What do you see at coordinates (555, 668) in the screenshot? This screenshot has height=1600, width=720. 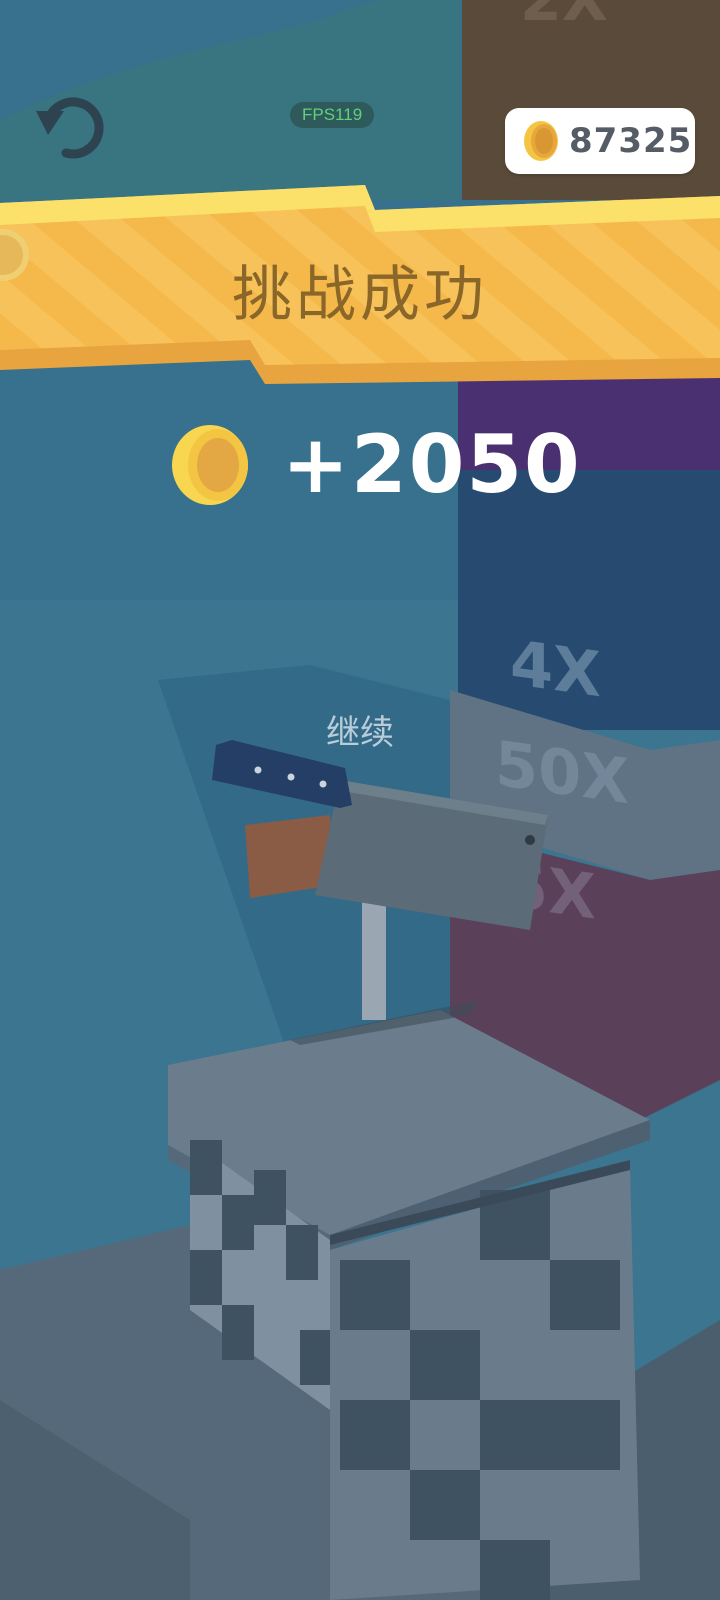 I see `tower-label-4x: 4X` at bounding box center [555, 668].